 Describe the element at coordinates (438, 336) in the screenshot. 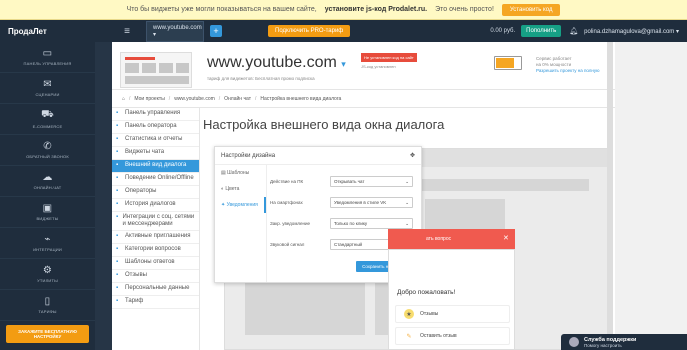

I see `widget-option-label: Оставить отзыв` at that location.